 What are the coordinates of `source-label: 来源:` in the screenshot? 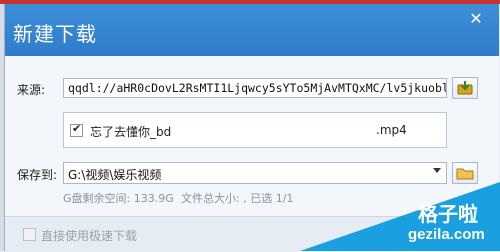 It's located at (31, 90).